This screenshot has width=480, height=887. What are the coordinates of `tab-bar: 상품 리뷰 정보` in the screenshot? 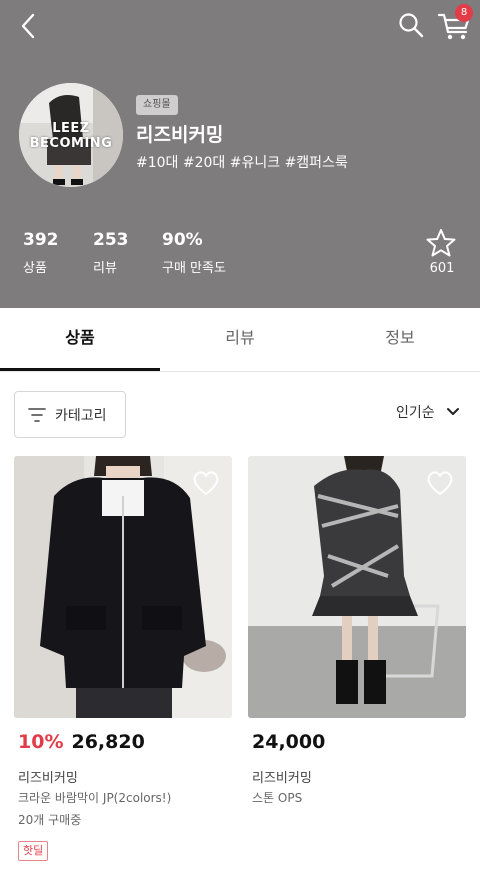 It's located at (240, 340).